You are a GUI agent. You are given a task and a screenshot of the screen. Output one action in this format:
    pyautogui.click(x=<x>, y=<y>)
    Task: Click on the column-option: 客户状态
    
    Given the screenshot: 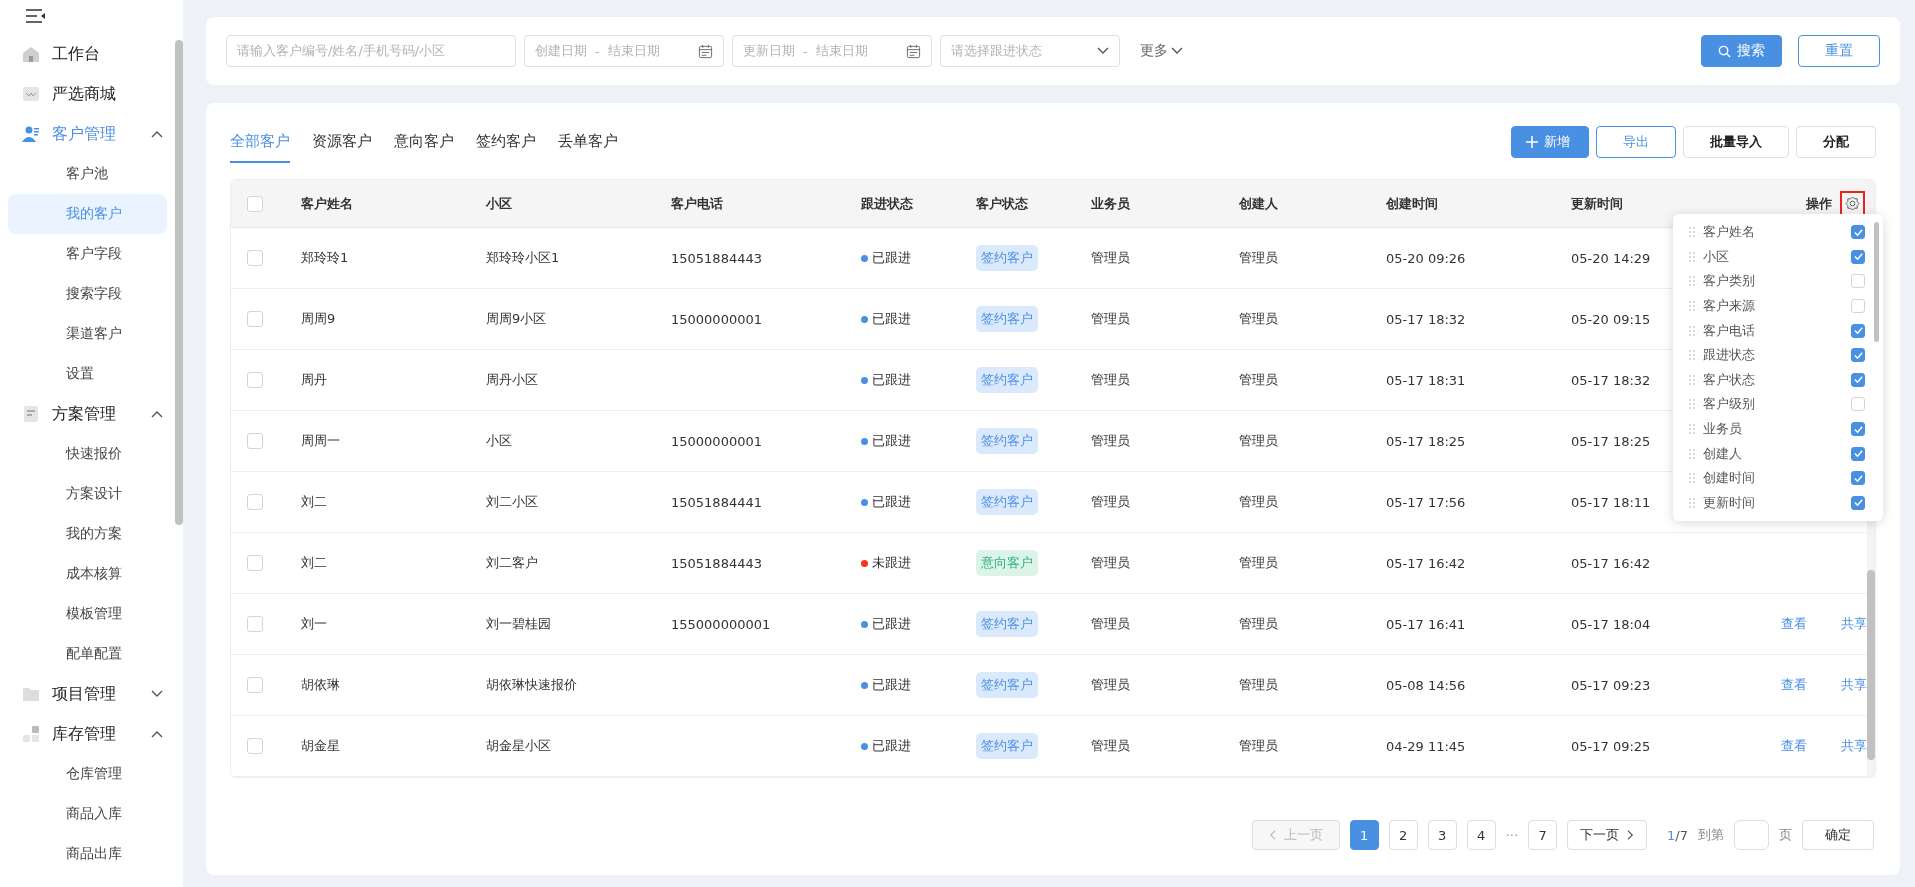 What is the action you would take?
    pyautogui.click(x=1729, y=379)
    